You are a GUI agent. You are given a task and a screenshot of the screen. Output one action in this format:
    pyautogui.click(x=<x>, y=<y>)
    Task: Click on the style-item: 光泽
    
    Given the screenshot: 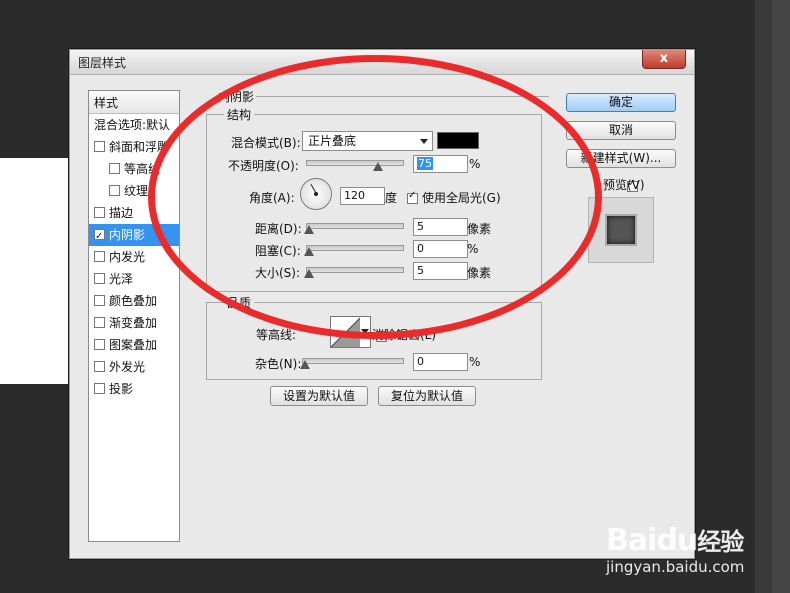 What is the action you would take?
    pyautogui.click(x=134, y=279)
    